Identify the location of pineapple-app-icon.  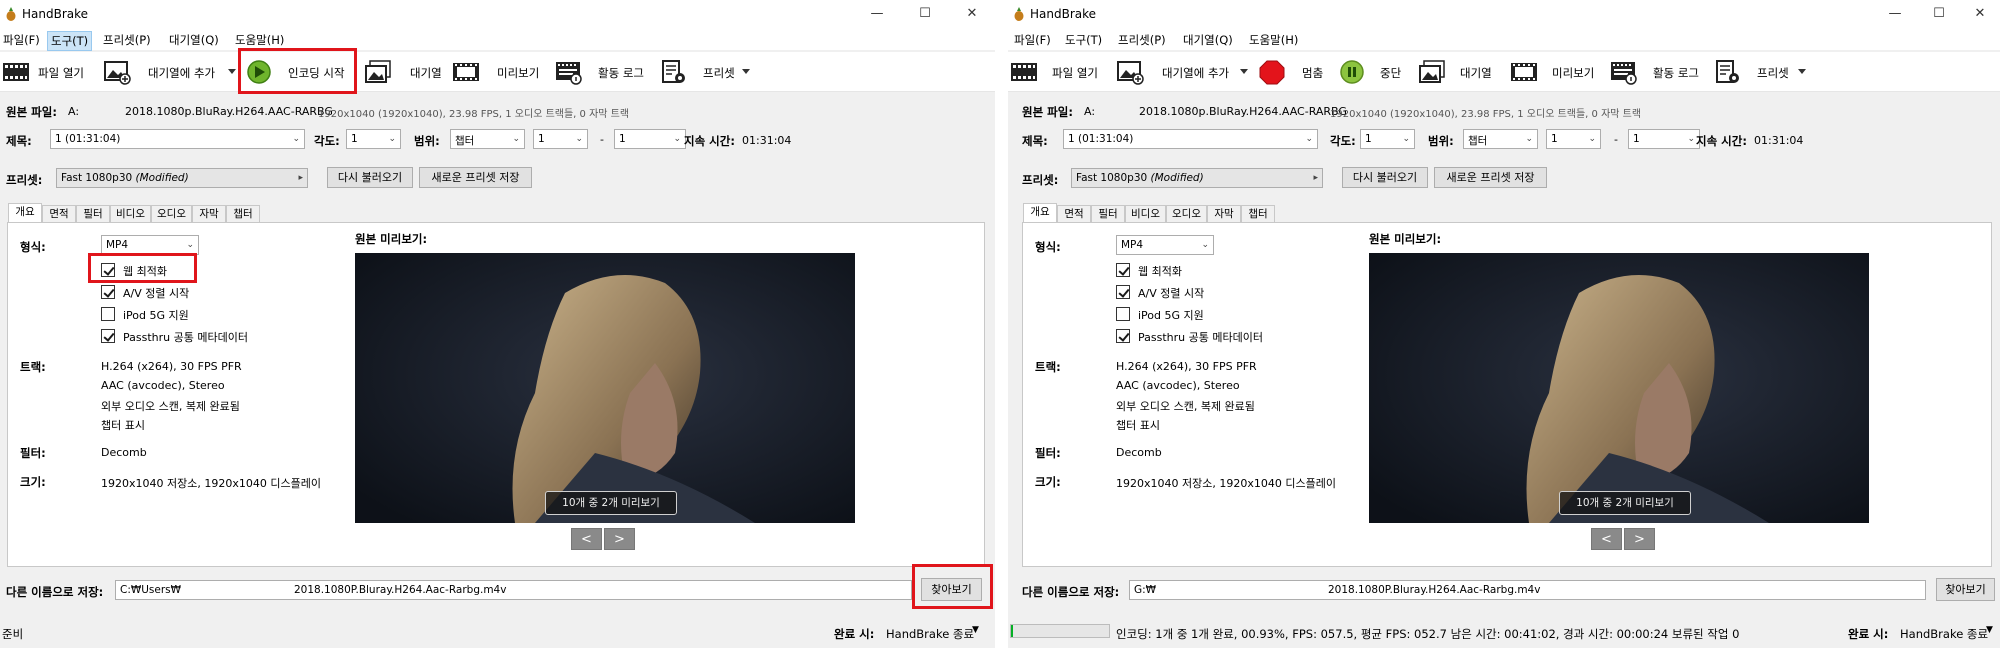
(11, 14).